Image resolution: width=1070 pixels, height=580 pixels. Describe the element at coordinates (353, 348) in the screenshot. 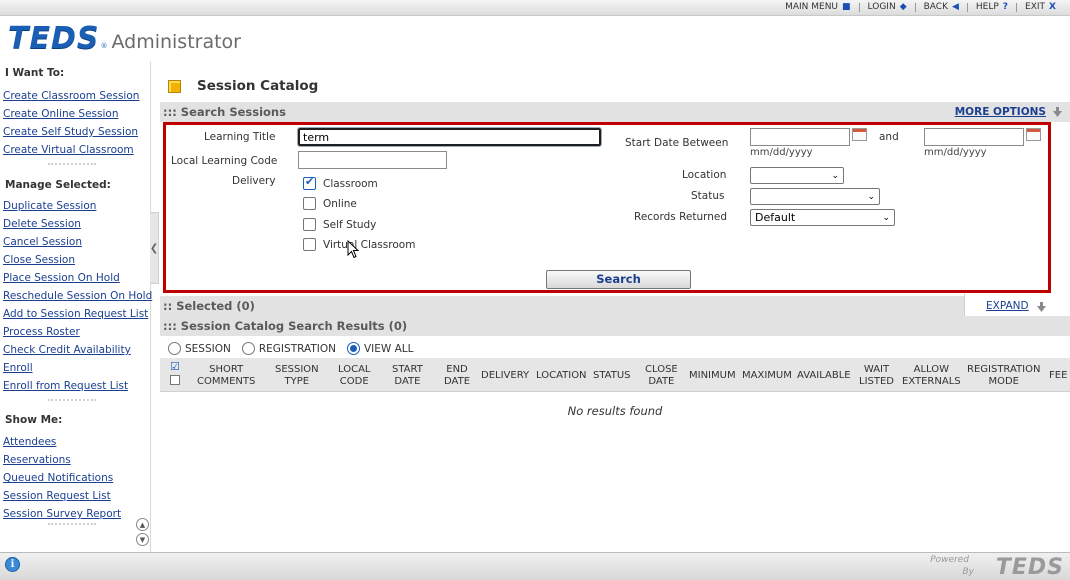

I see `view-all-radio` at that location.